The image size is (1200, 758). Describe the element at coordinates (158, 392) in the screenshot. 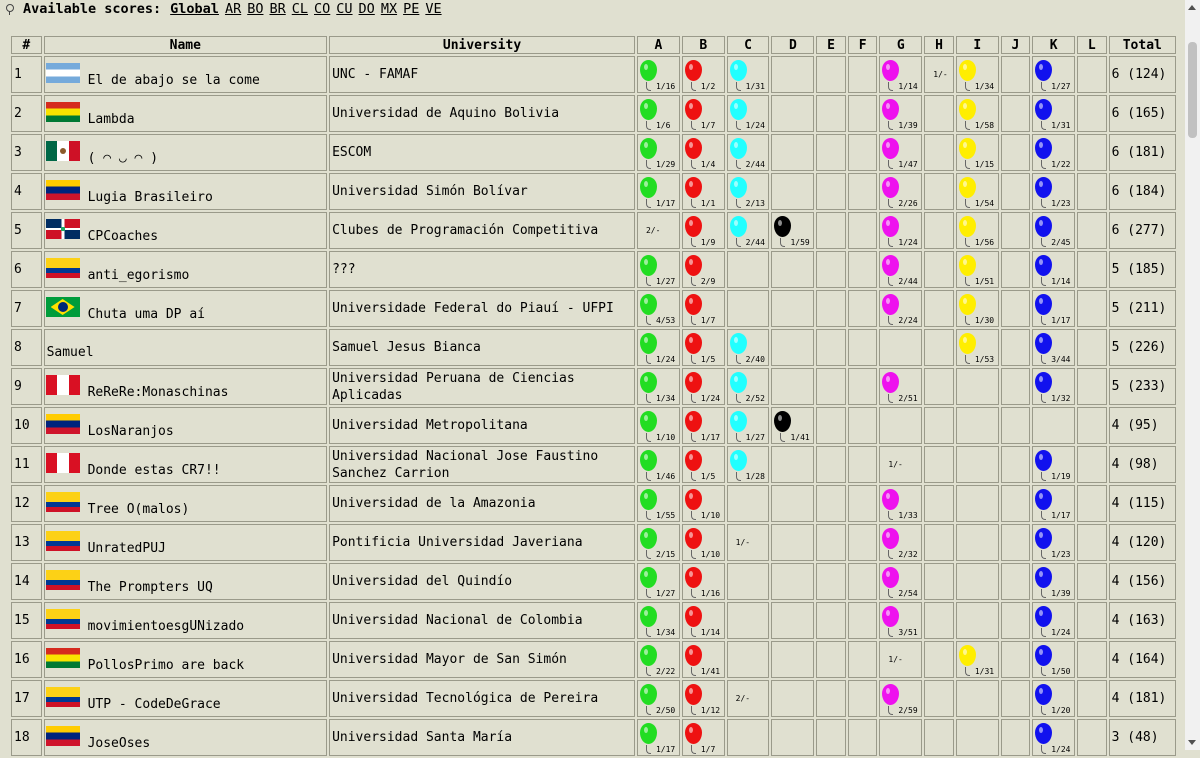

I see `team-name: ReReRe:Monaschinas` at that location.